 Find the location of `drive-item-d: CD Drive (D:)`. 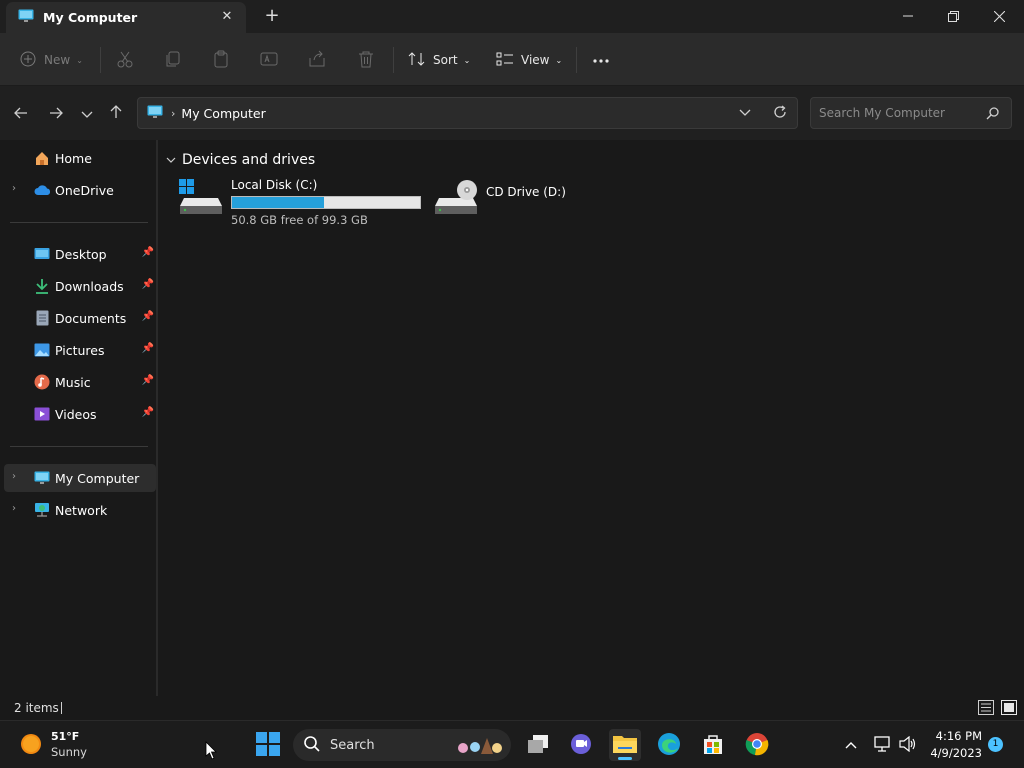

drive-item-d: CD Drive (D:) is located at coordinates (499, 198).